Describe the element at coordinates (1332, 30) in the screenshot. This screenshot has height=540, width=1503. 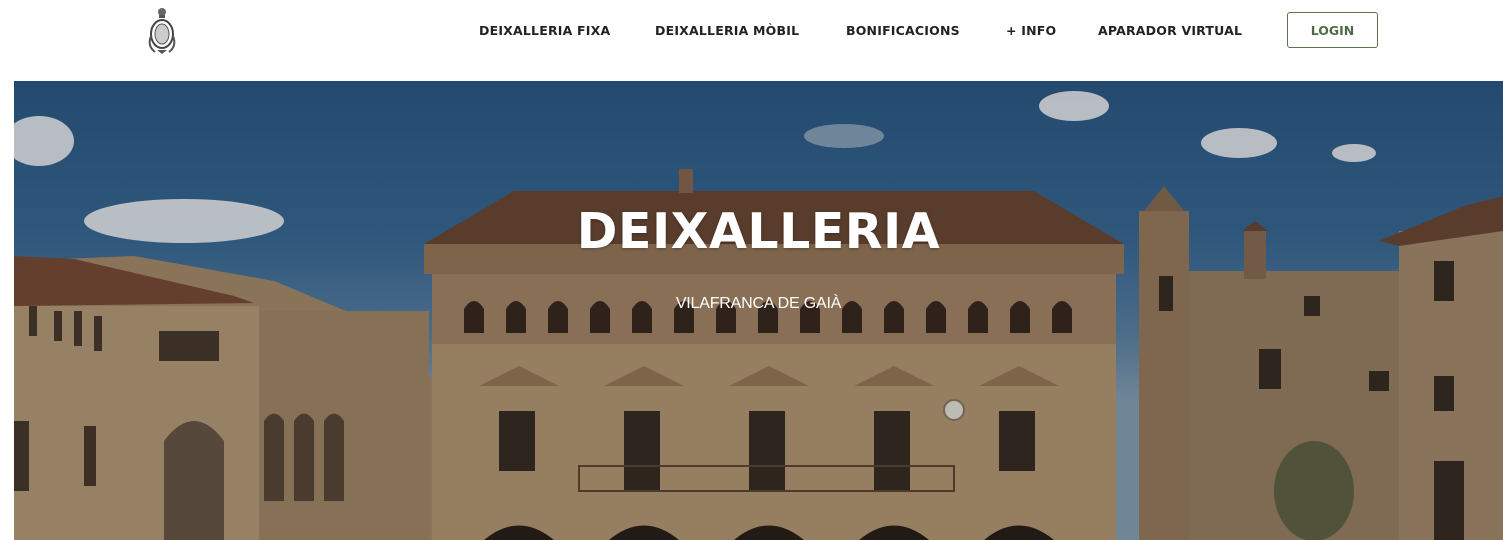
I see `login-button: LOGIN` at that location.